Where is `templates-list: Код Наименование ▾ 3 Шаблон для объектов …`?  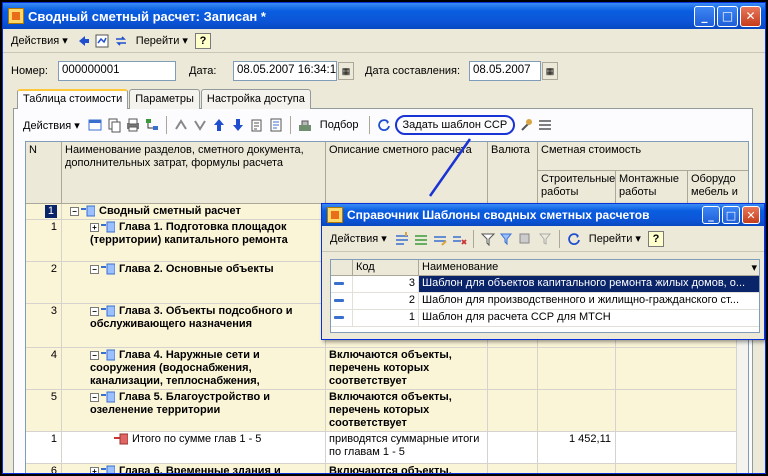 templates-list: Код Наименование ▾ 3 Шаблон для объектов … is located at coordinates (545, 296).